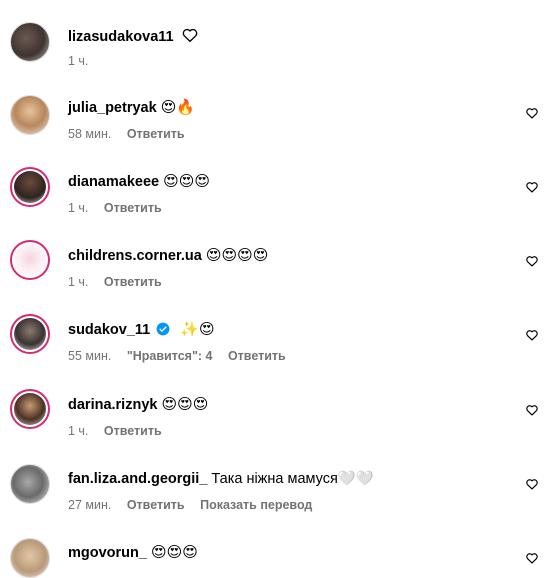  What do you see at coordinates (197, 329) in the screenshot?
I see `comment-text: ✨😍` at bounding box center [197, 329].